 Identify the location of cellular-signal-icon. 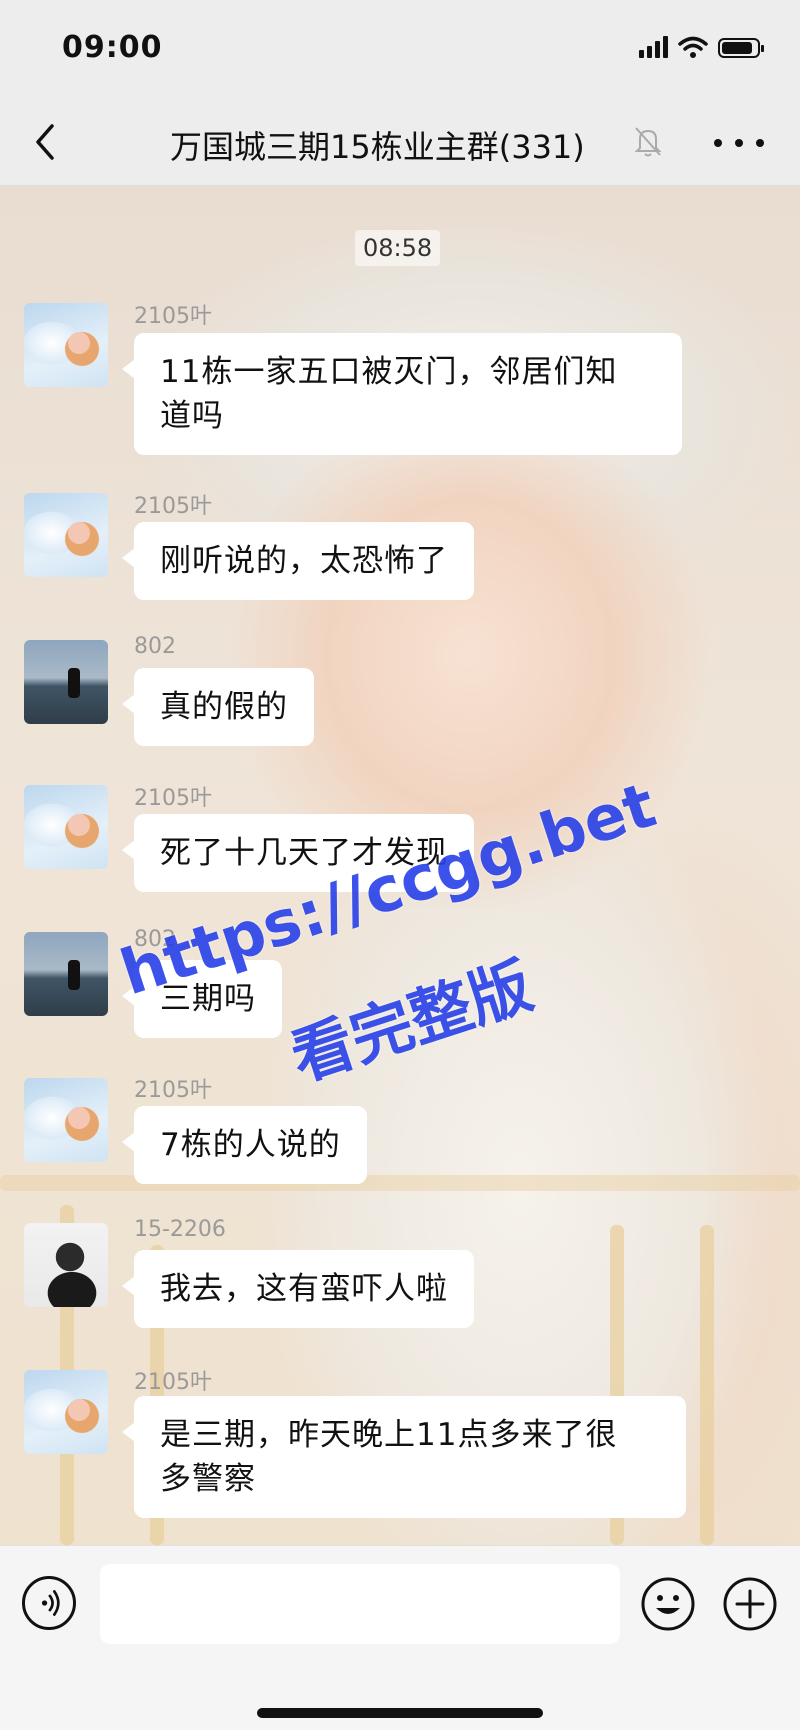
(653, 47).